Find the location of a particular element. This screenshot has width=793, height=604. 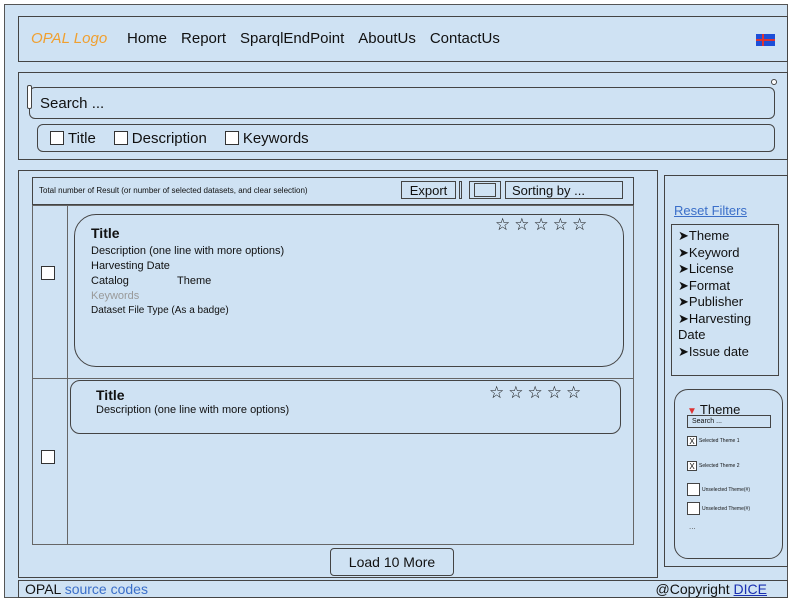

language-flag-icon is located at coordinates (765, 40).